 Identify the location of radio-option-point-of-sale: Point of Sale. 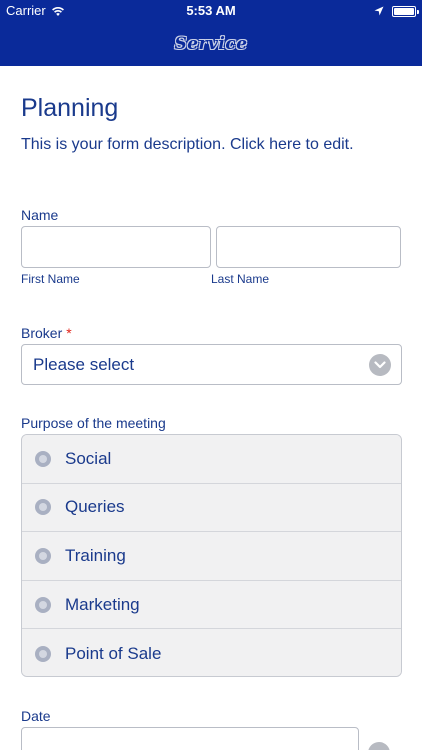
(211, 652).